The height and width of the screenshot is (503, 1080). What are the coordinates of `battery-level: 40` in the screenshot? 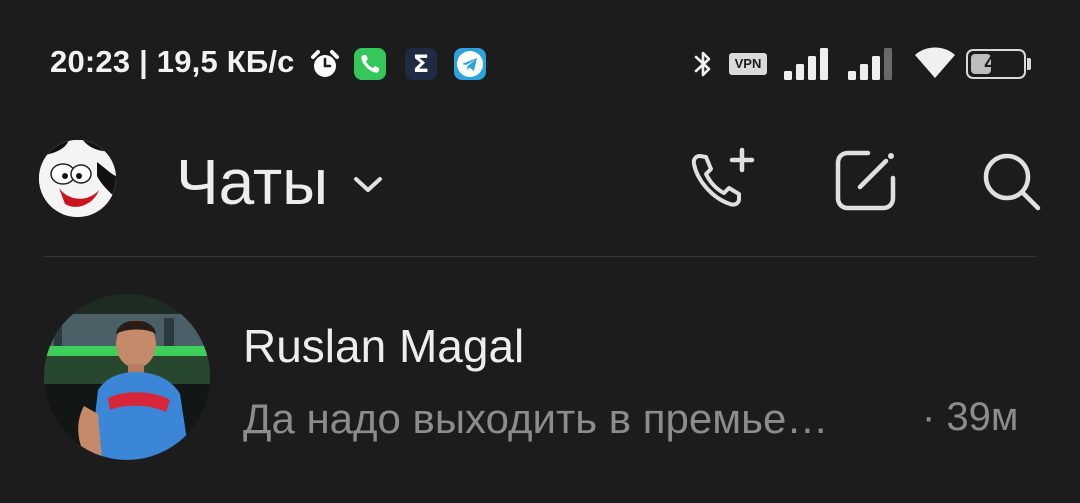 It's located at (996, 63).